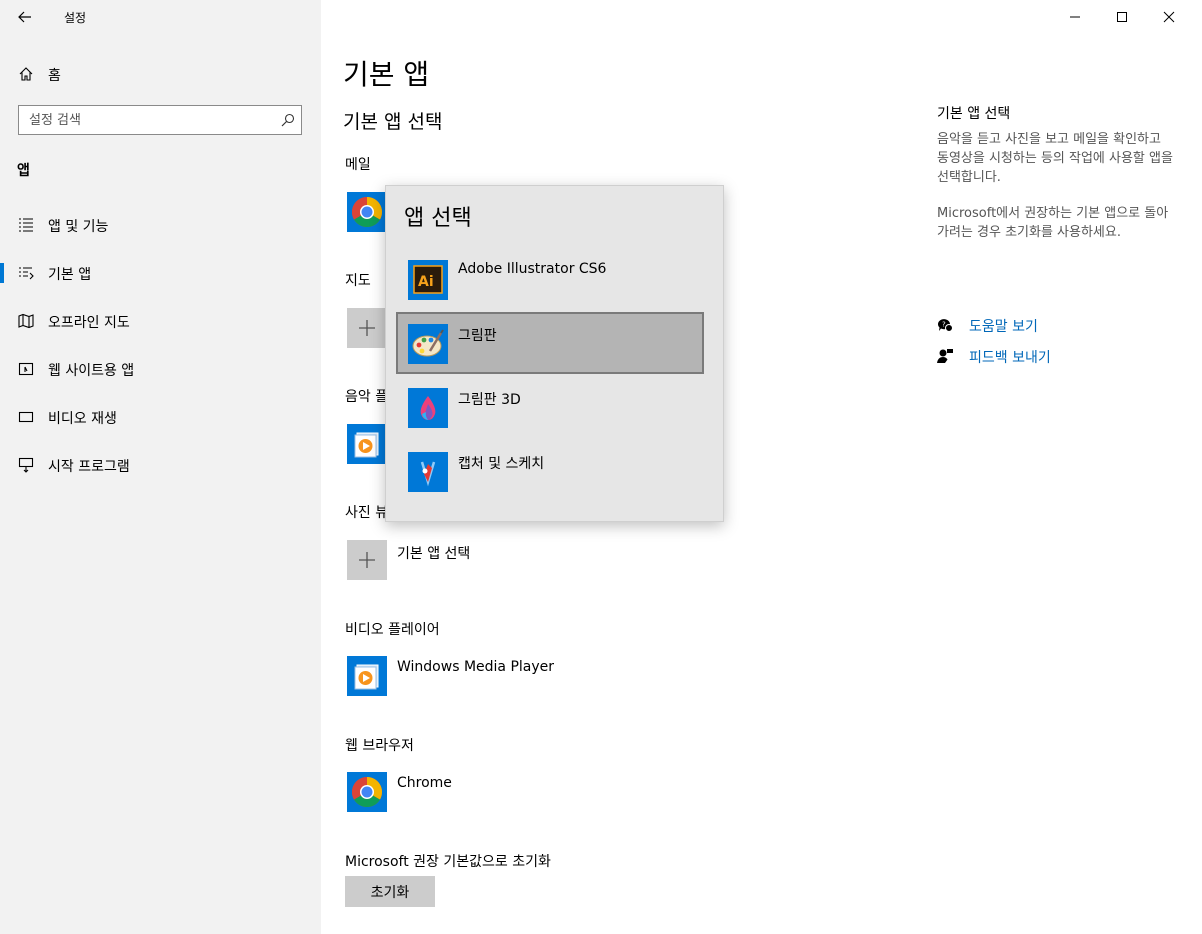 Image resolution: width=1202 pixels, height=934 pixels. What do you see at coordinates (26, 225) in the screenshot?
I see `list-icon` at bounding box center [26, 225].